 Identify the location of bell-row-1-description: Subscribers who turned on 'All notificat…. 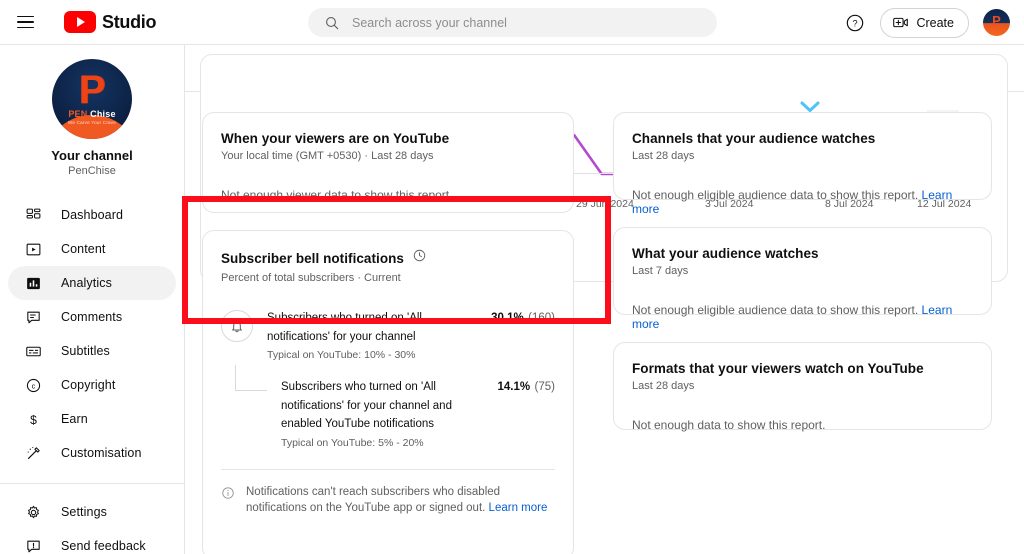
(344, 327).